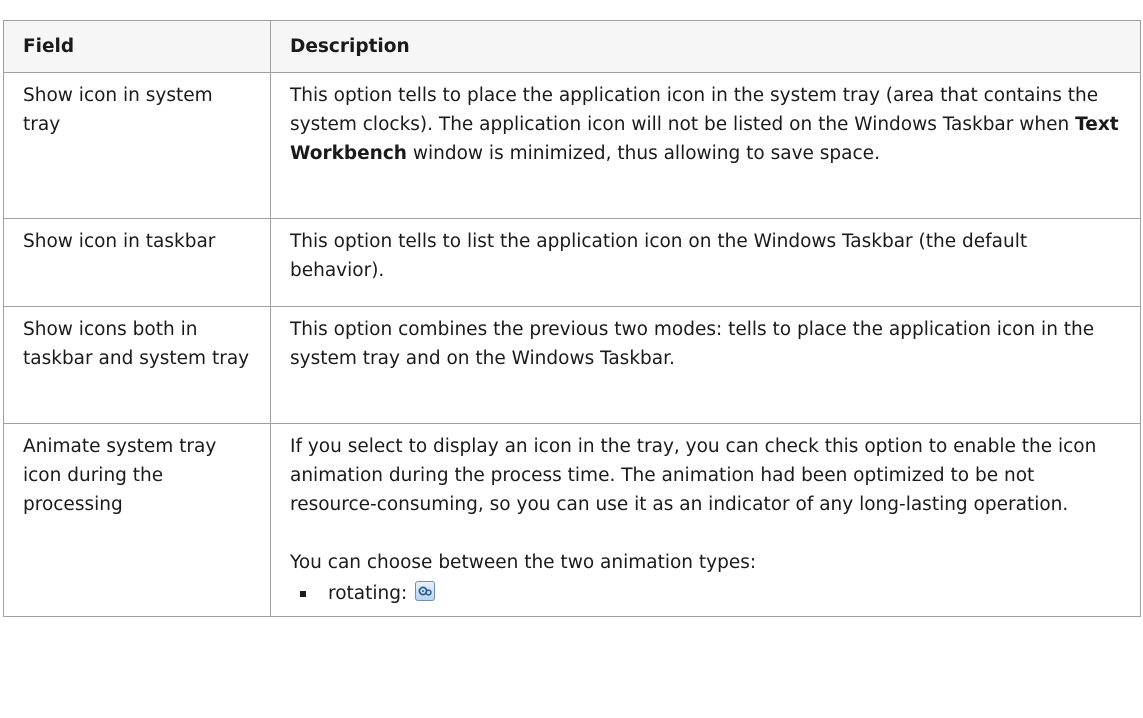 Image resolution: width=1143 pixels, height=718 pixels. Describe the element at coordinates (137, 145) in the screenshot. I see `field-cell: Show icon in system tray` at that location.